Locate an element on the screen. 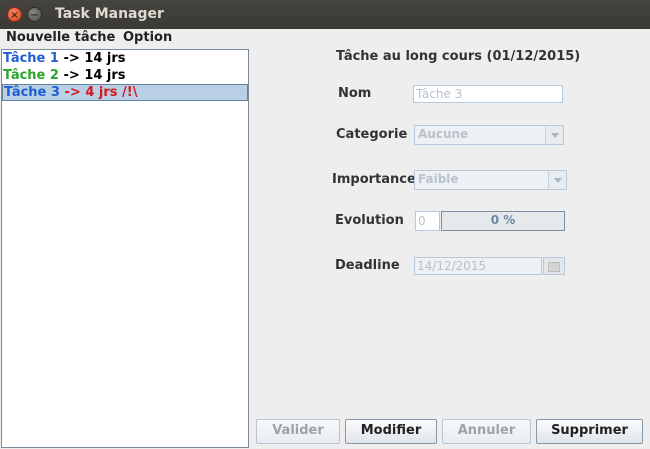 Image resolution: width=650 pixels, height=449 pixels. task-list-item-2: Tâche 2 -> 14 jrs is located at coordinates (125, 75).